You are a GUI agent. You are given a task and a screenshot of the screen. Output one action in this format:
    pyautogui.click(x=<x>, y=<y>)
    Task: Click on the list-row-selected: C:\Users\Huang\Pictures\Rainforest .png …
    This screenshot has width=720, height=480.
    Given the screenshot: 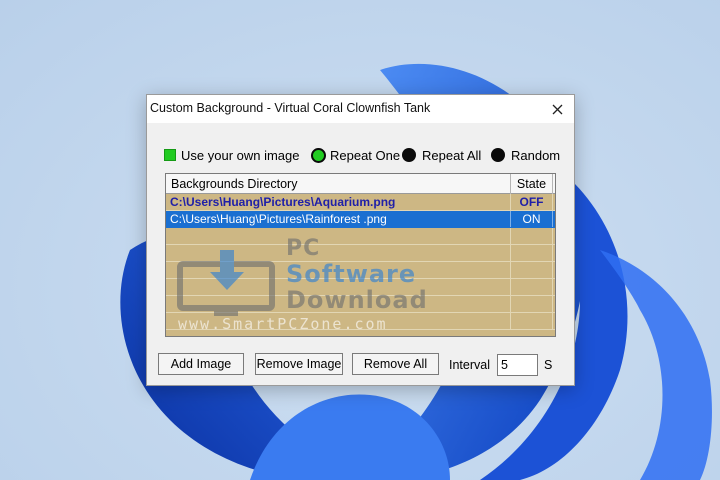 What is the action you would take?
    pyautogui.click(x=360, y=219)
    